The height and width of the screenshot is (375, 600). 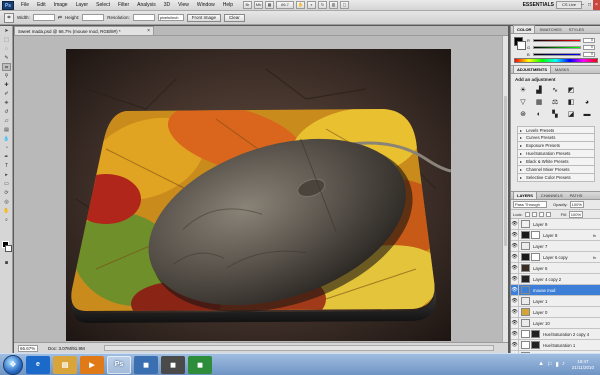 I want to click on vertical-scrollbar, so click(x=505, y=189).